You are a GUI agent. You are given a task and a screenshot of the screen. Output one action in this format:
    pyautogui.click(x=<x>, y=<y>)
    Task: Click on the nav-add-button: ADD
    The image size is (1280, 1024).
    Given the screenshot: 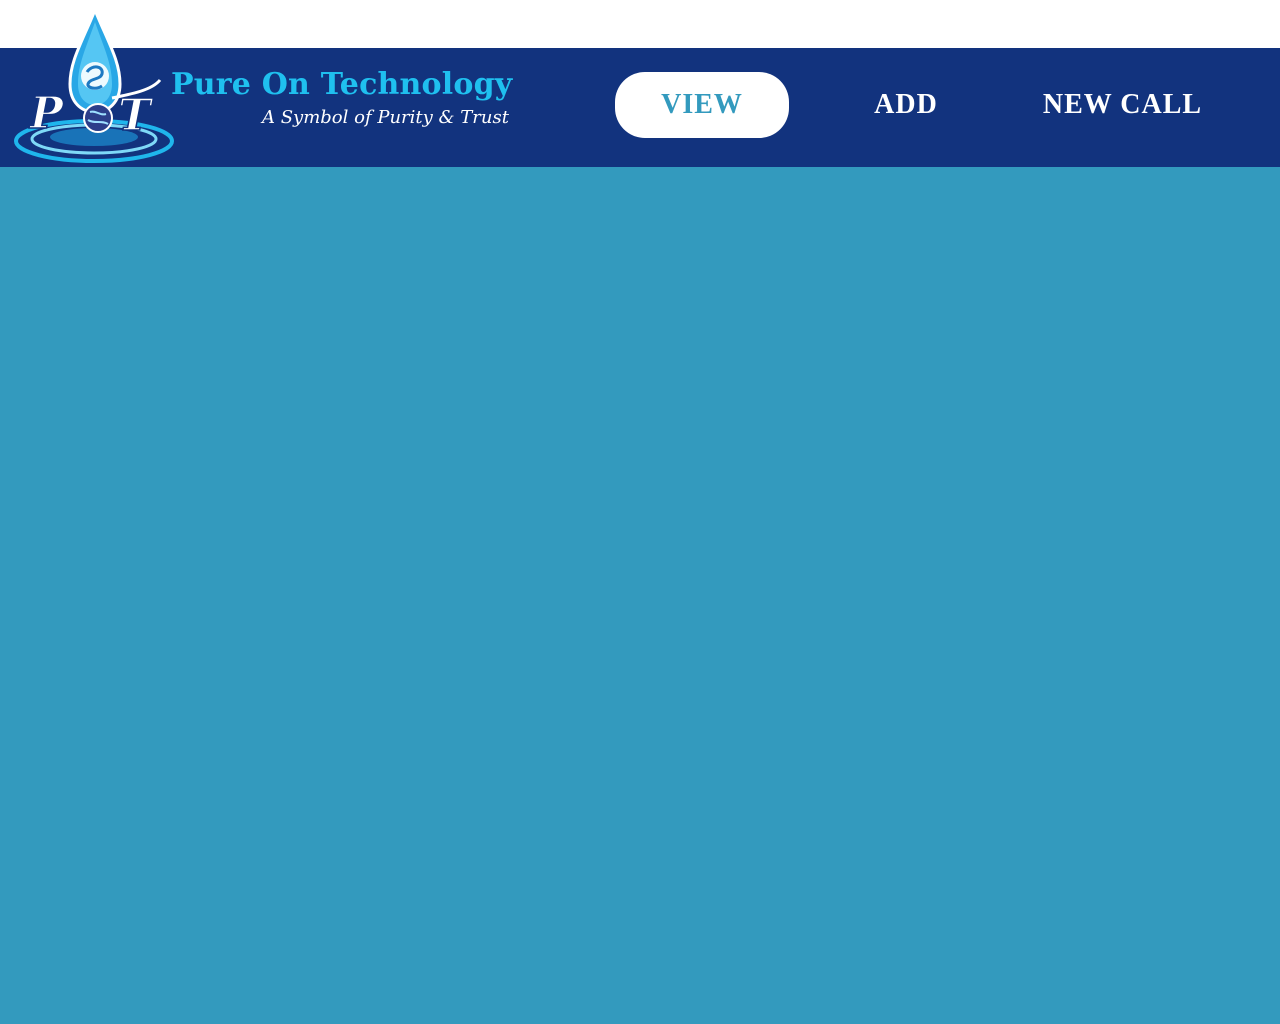 What is the action you would take?
    pyautogui.click(x=906, y=105)
    